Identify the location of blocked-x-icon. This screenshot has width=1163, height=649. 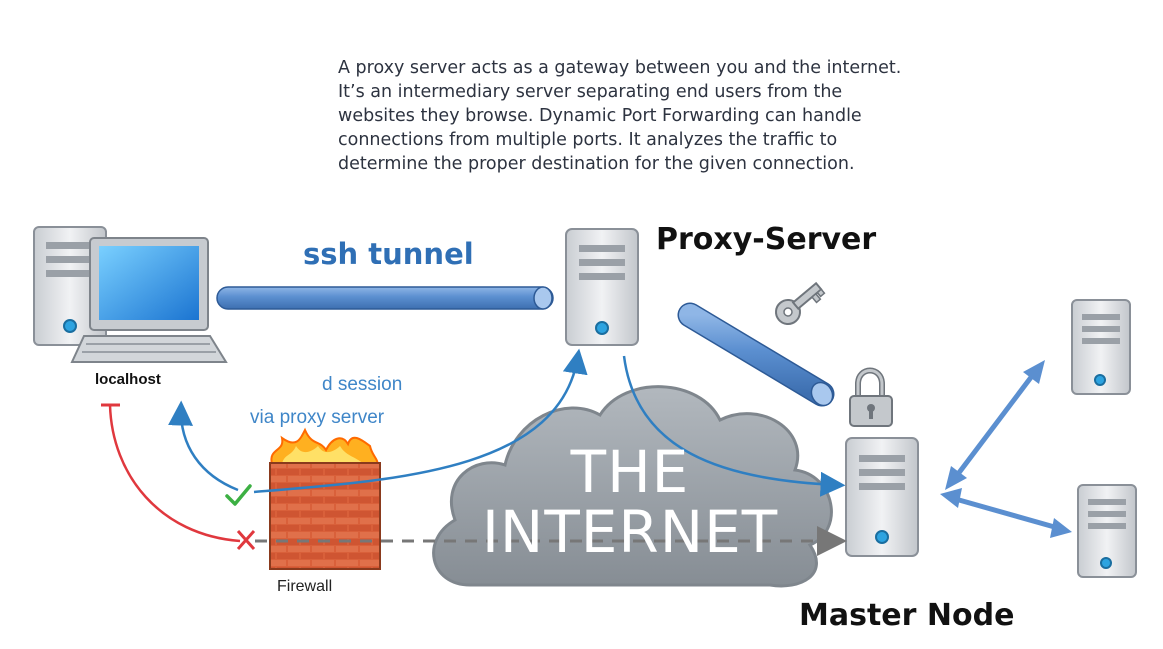
(246, 540).